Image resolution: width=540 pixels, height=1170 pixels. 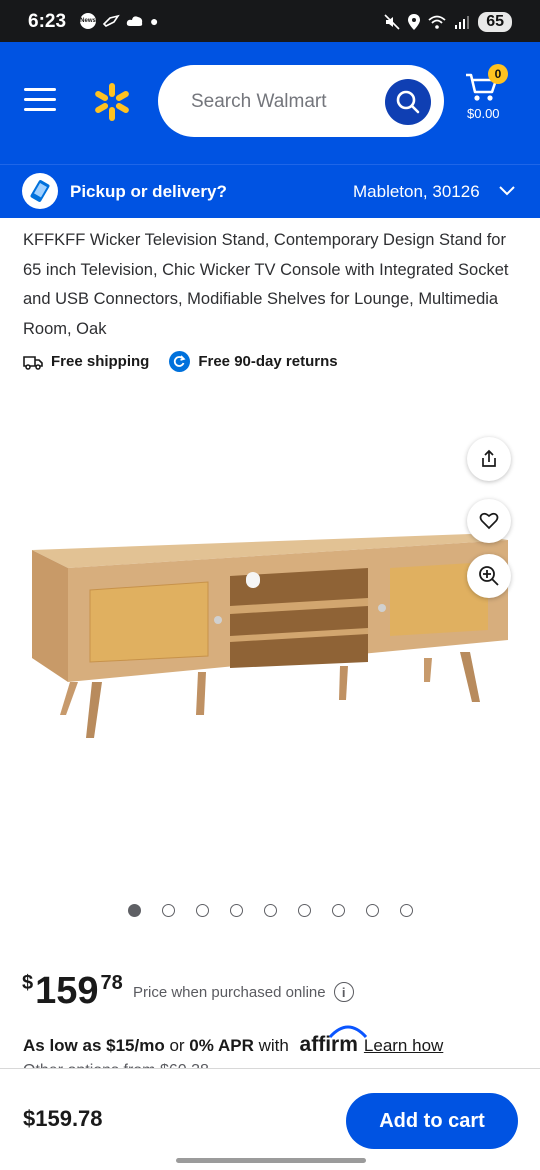 I want to click on benefits-row: Free shipping Free 90-day returns, so click(x=190, y=361).